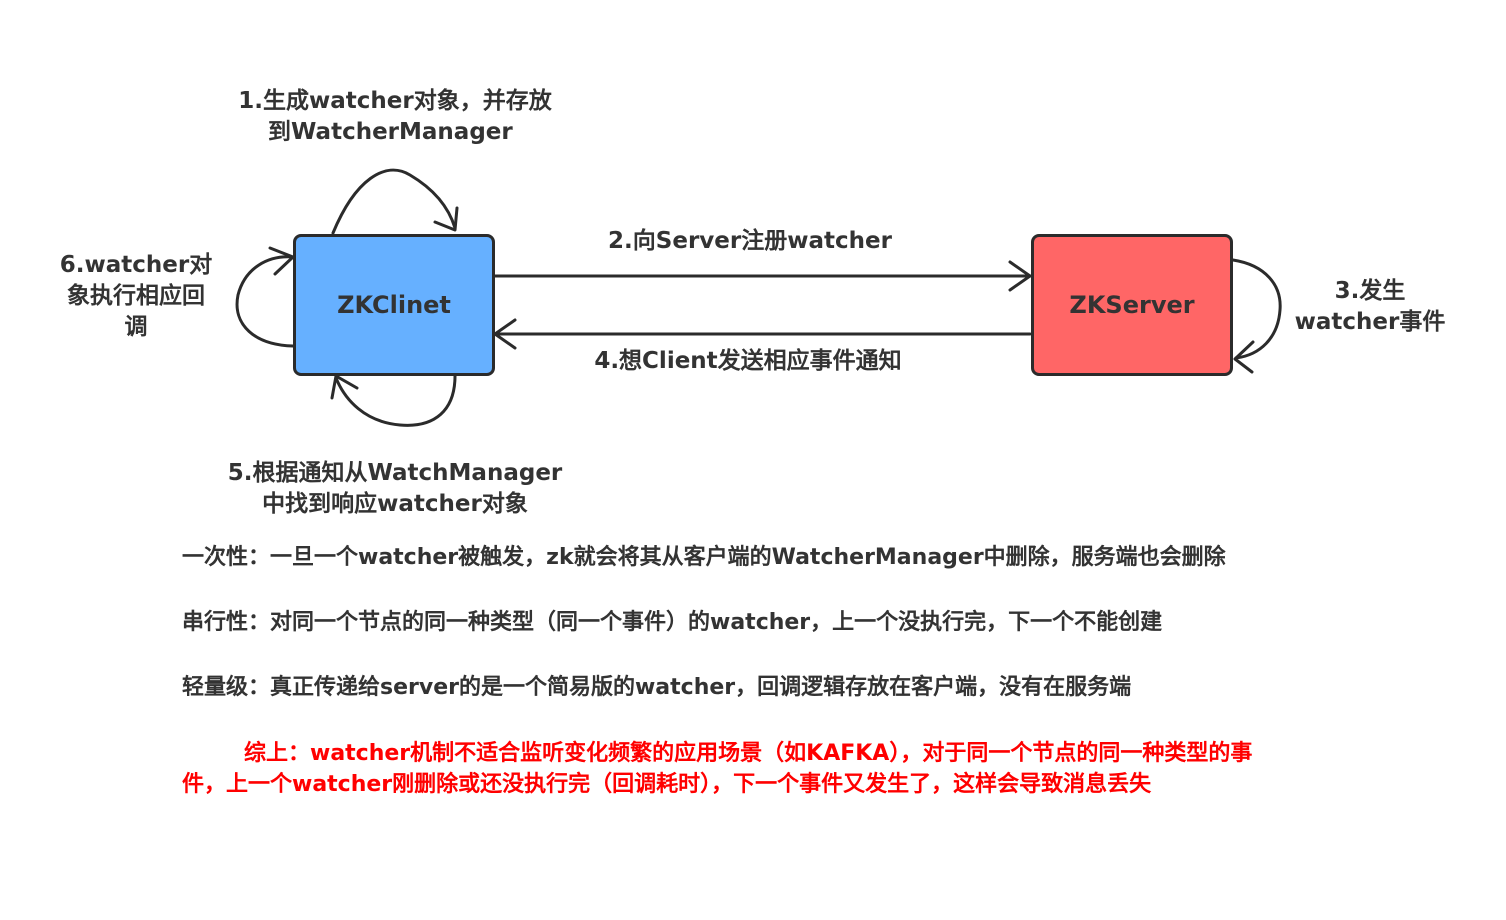 Image resolution: width=1506 pixels, height=920 pixels. I want to click on step6-line1: 6.watcher对, so click(136, 265).